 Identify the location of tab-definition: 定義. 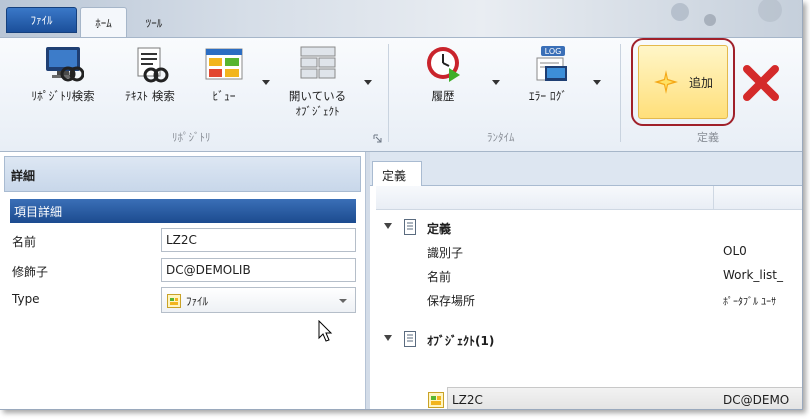
(397, 174).